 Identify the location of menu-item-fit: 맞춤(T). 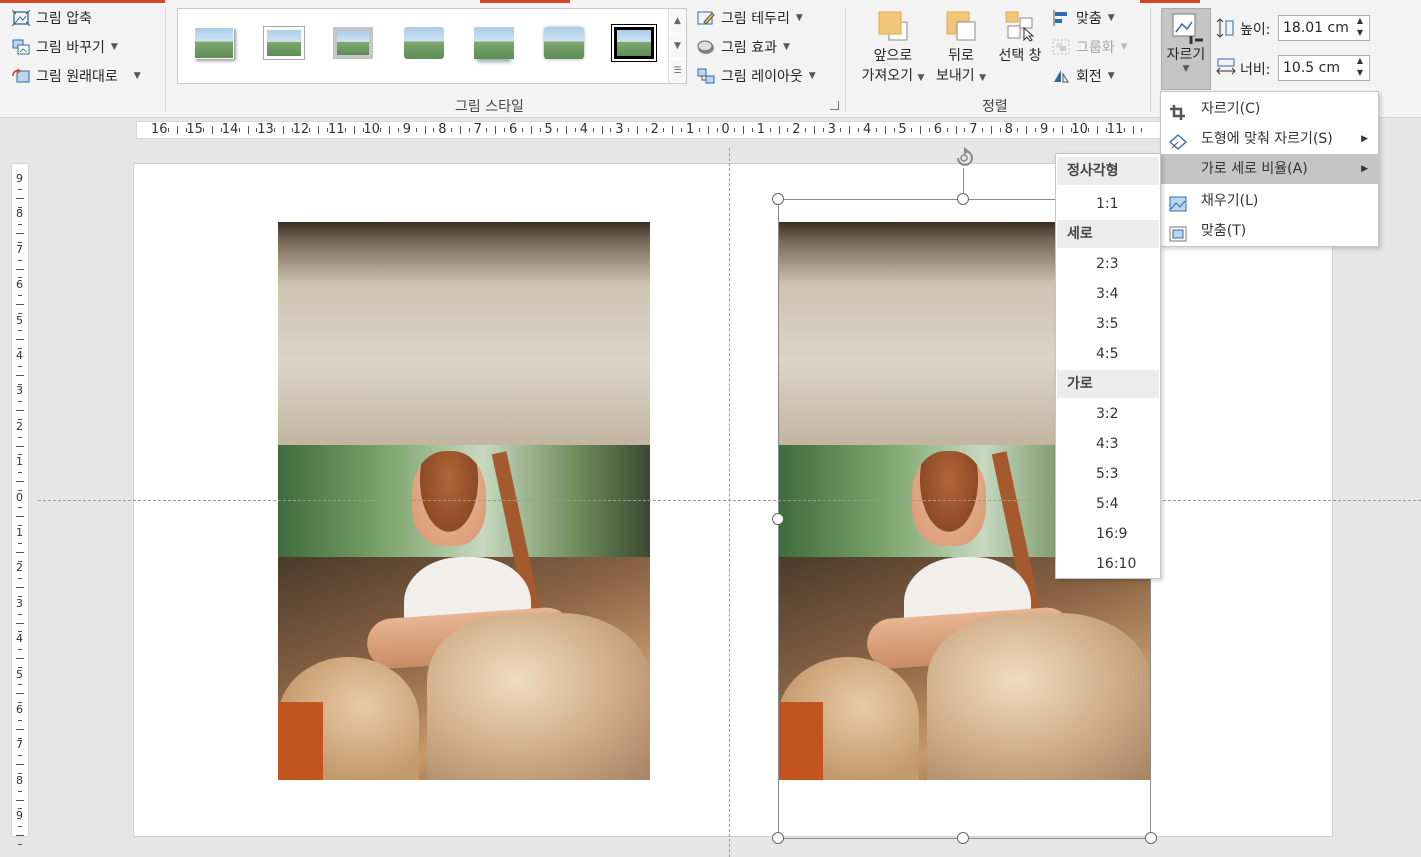
(1269, 231).